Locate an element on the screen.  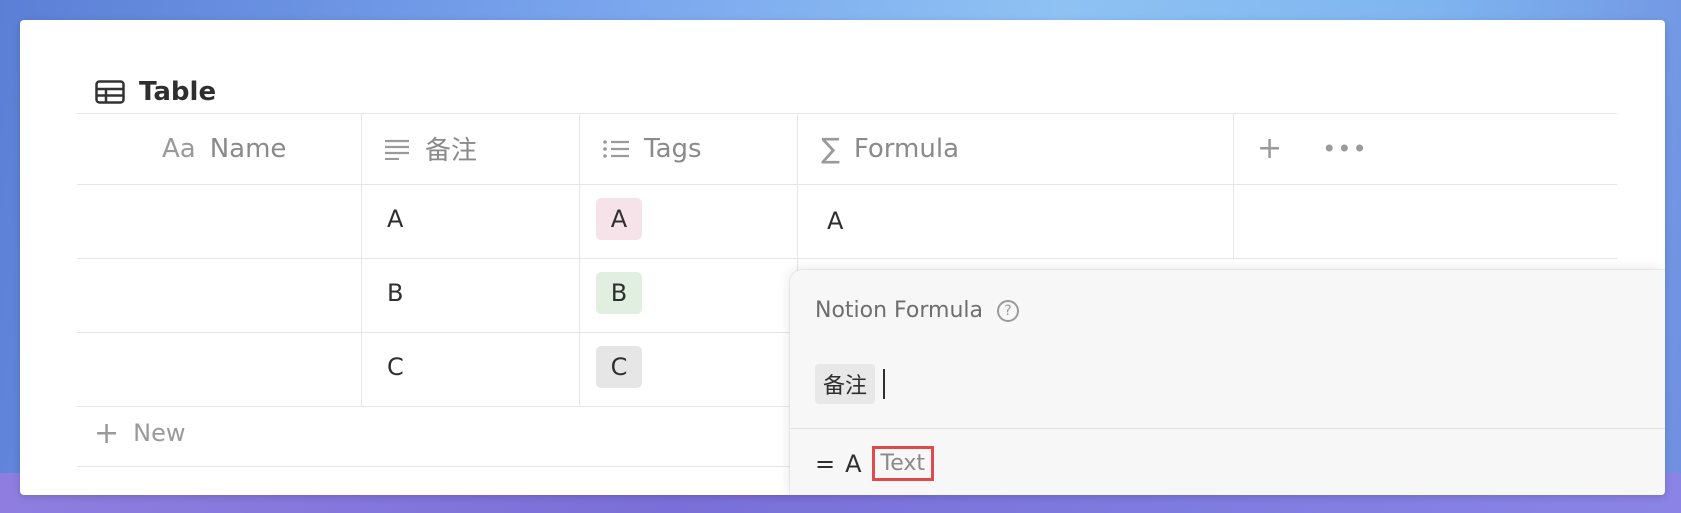
column-header-label: Formula is located at coordinates (906, 148).